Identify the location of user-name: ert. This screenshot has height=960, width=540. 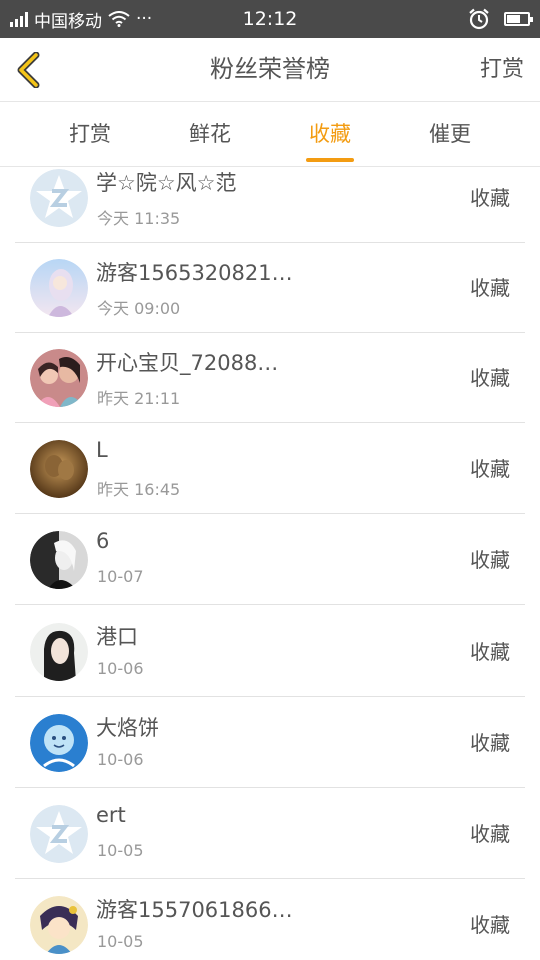
(111, 815).